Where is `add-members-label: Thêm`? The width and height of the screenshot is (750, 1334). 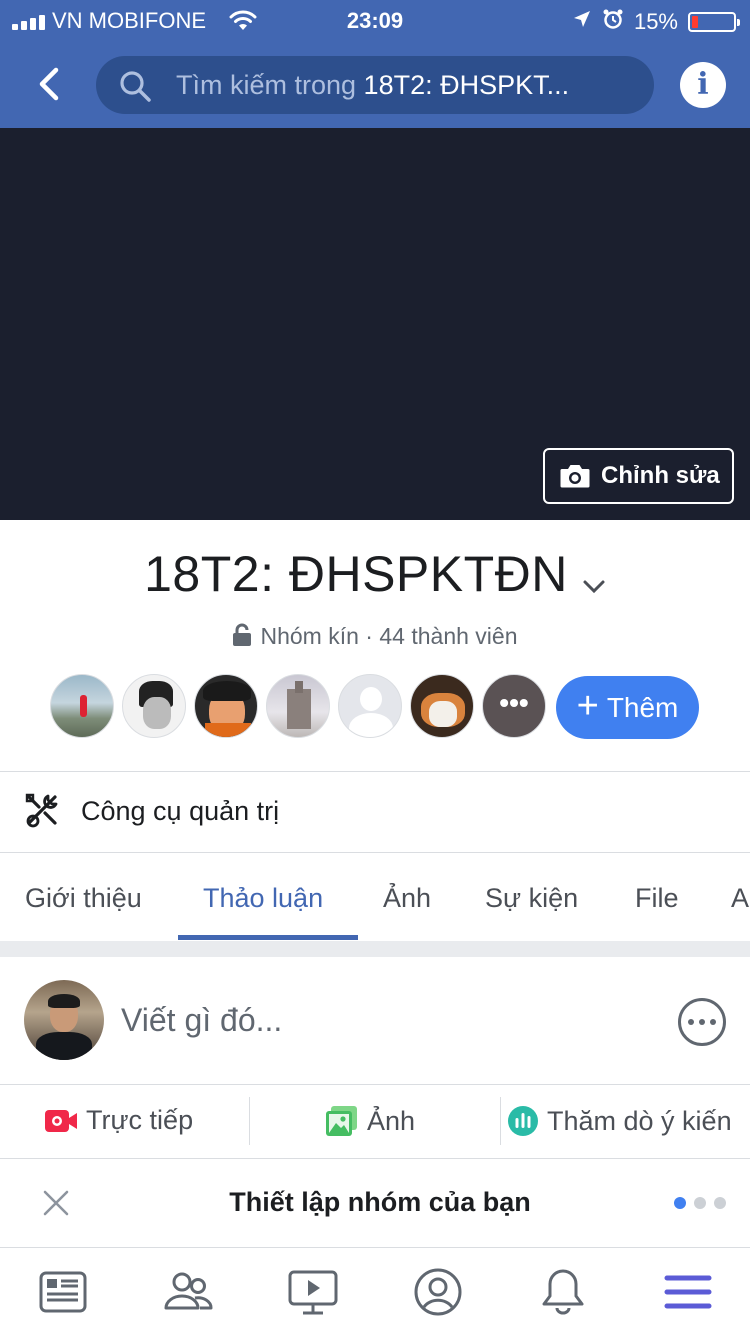 add-members-label: Thêm is located at coordinates (642, 707).